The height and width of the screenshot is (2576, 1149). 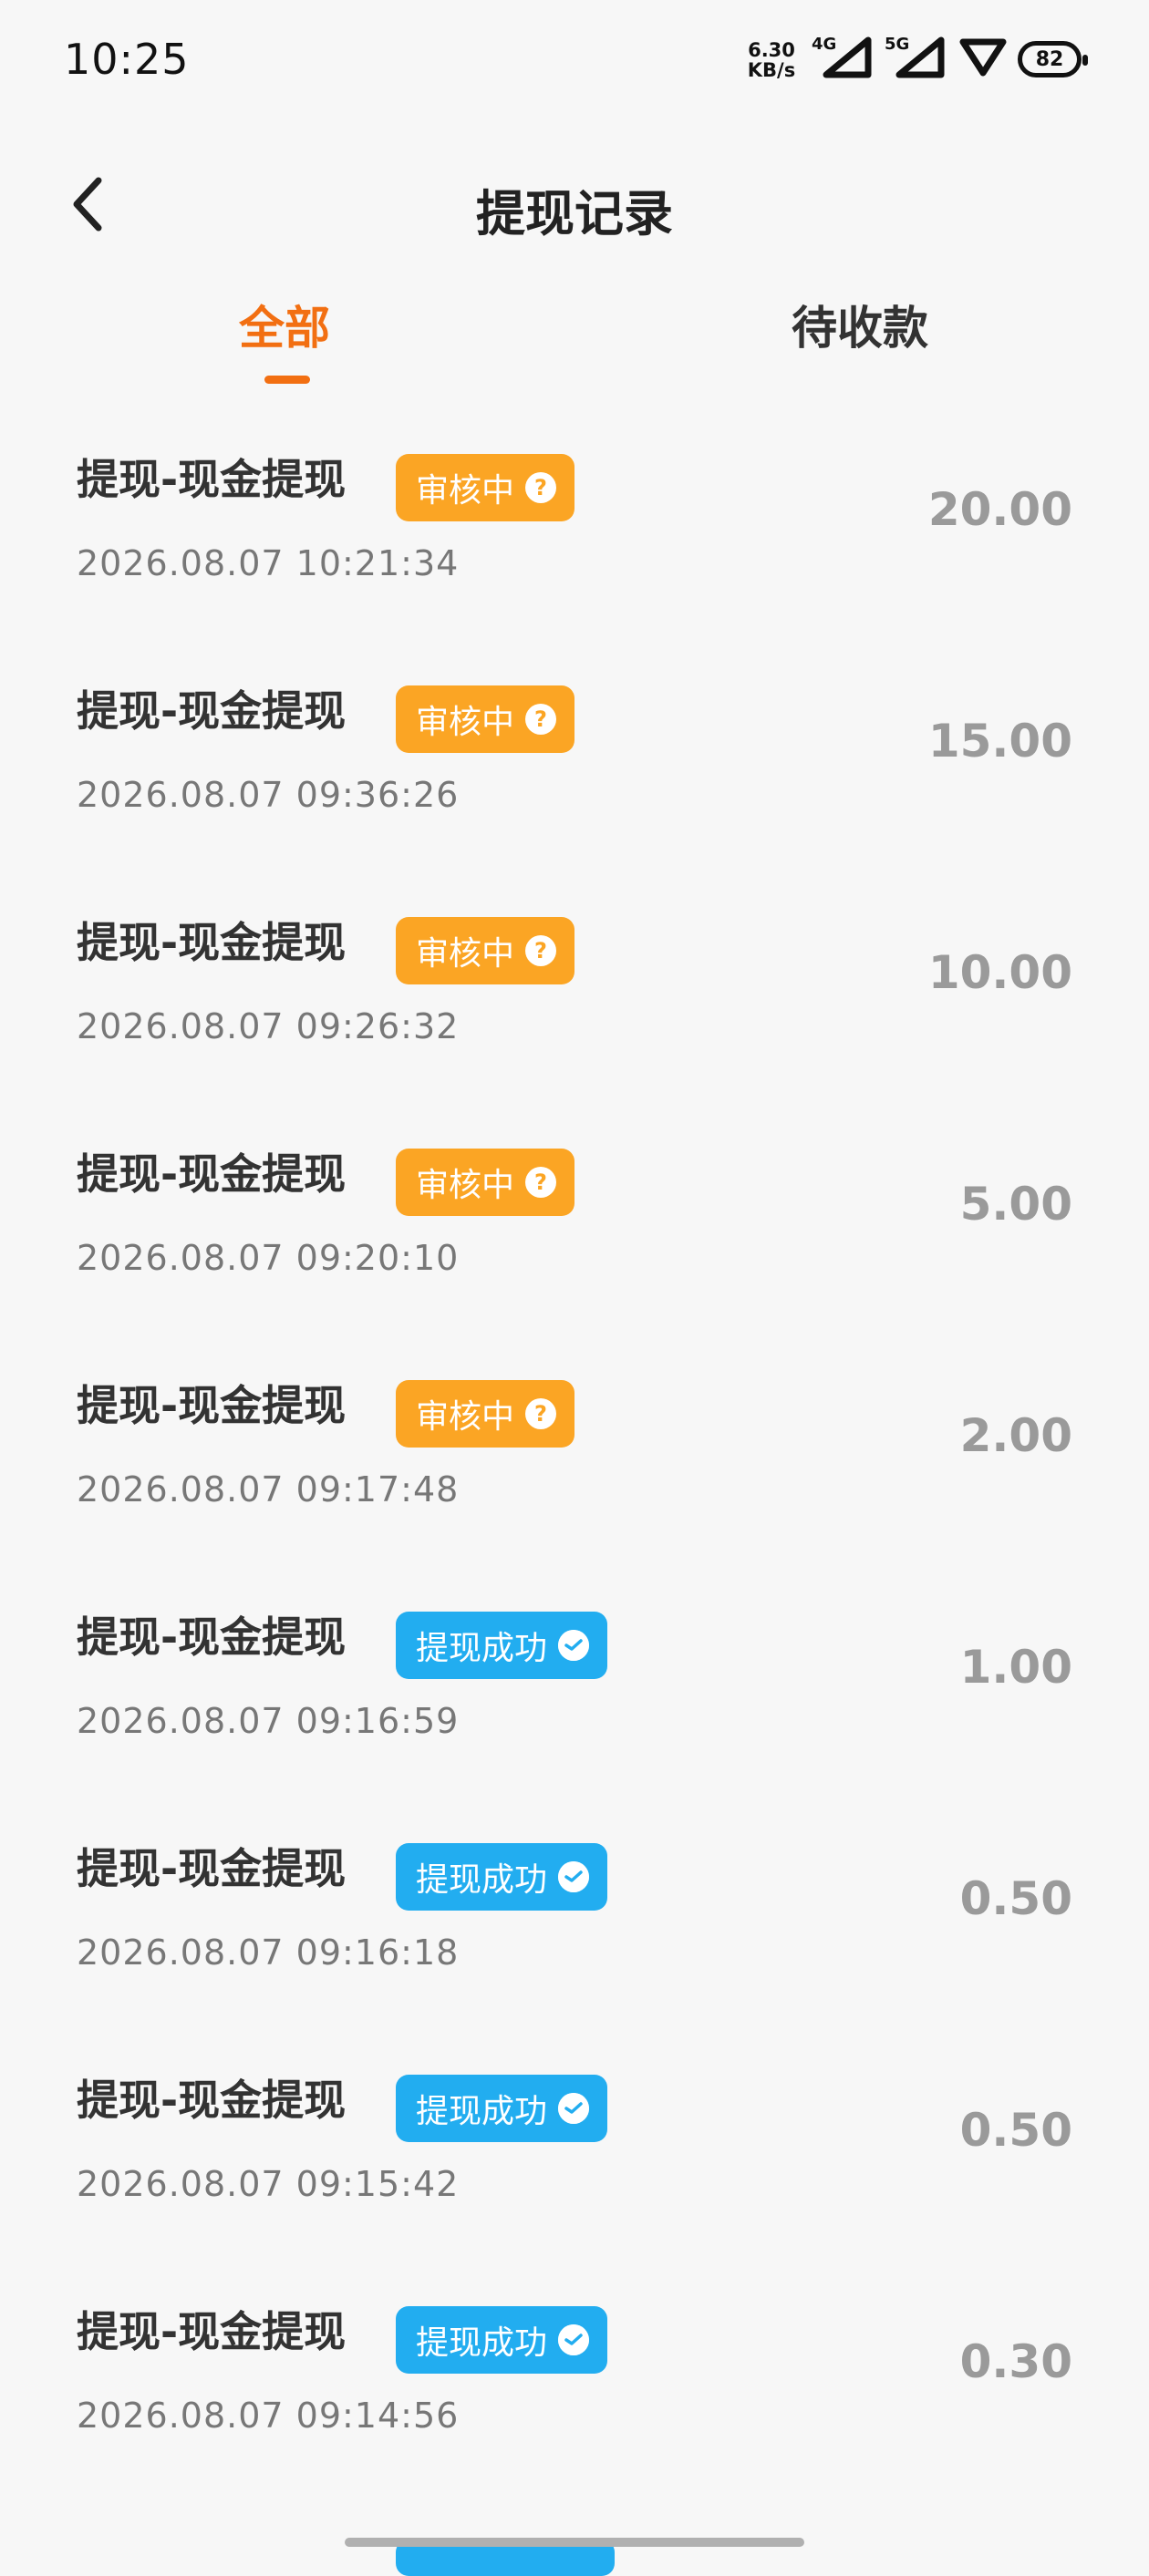 I want to click on page-title: 提现记录, so click(x=574, y=213).